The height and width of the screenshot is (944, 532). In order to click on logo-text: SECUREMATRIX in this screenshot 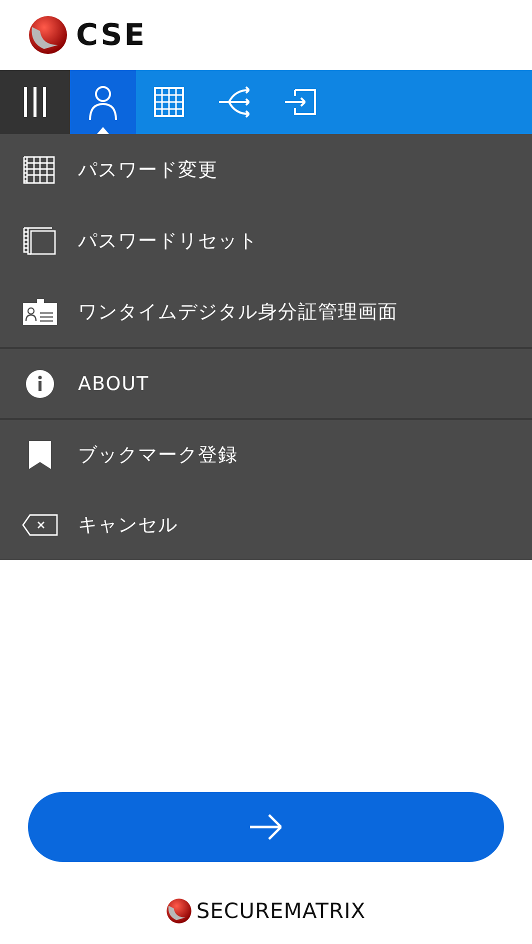, I will do `click(281, 911)`.